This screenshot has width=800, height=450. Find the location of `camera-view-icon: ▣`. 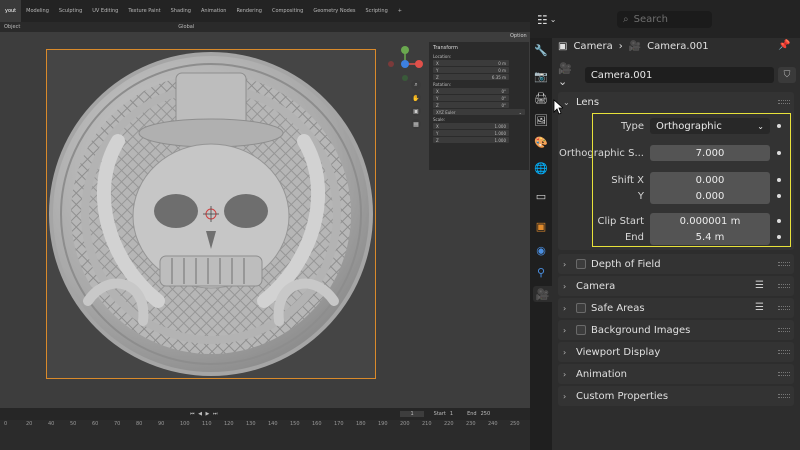

camera-view-icon: ▣ is located at coordinates (416, 111).